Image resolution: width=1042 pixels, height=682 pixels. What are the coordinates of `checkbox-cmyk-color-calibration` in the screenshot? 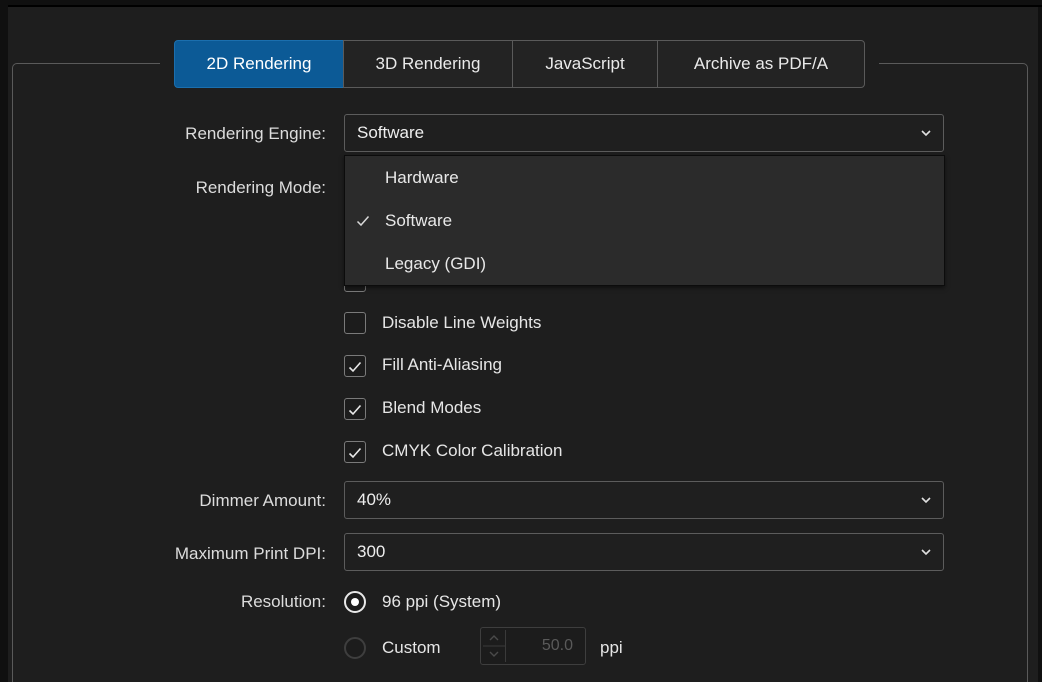 It's located at (355, 452).